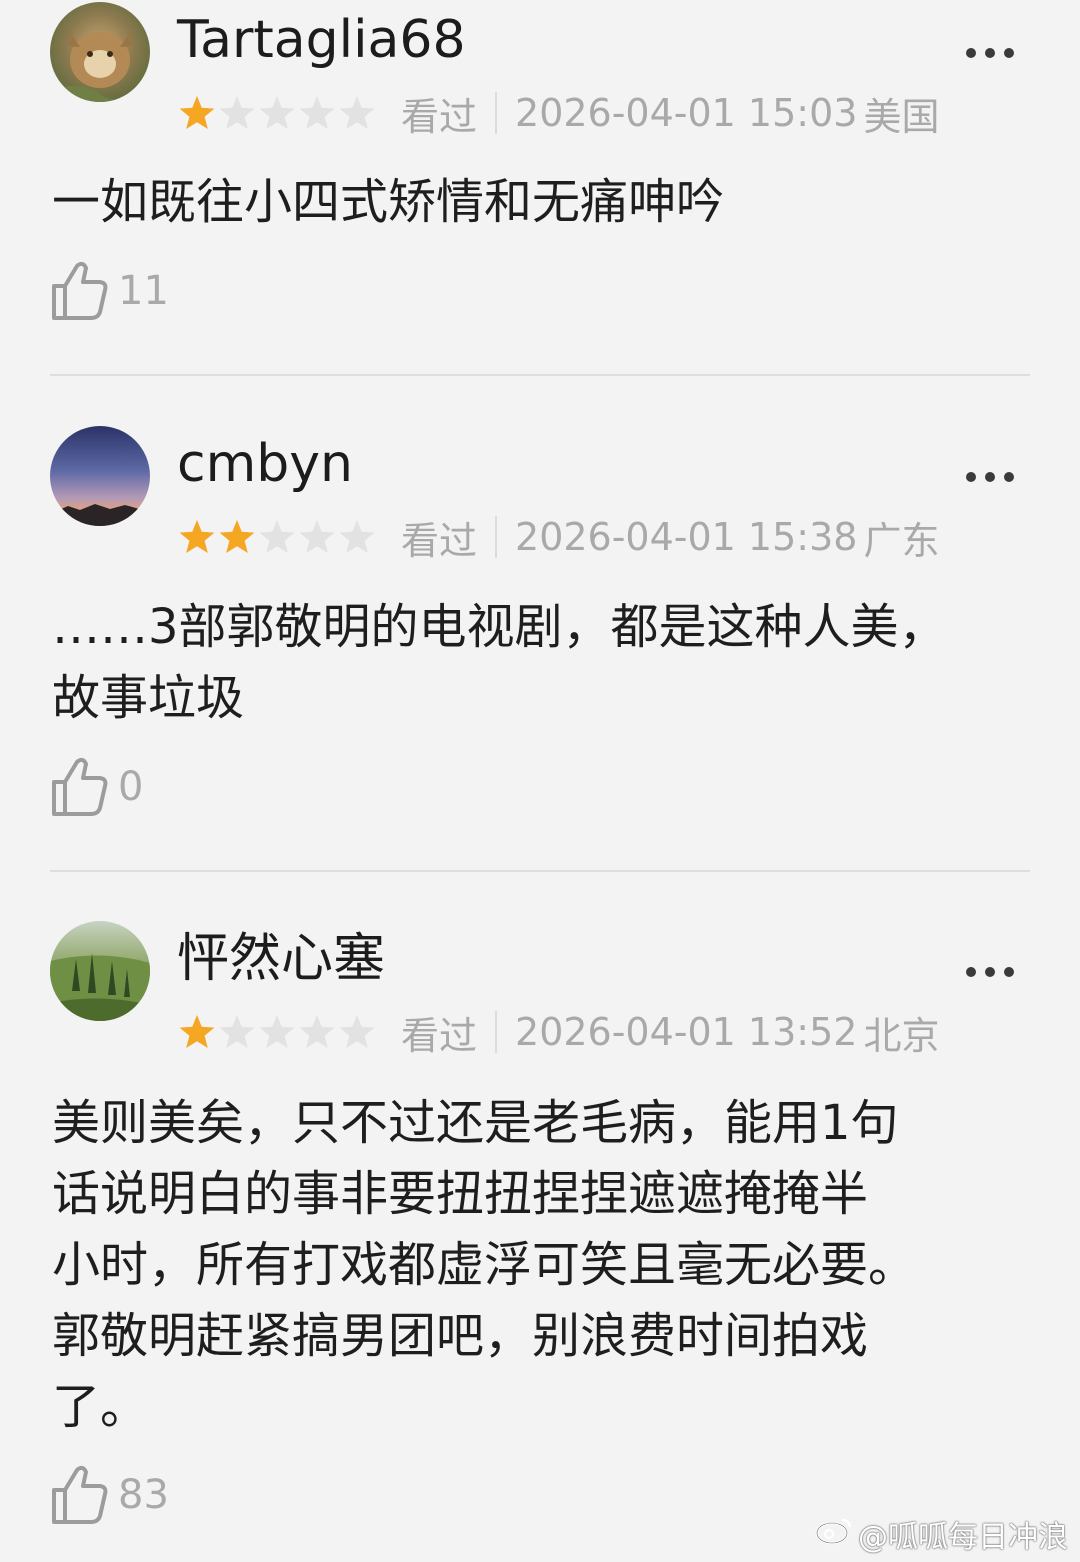 The width and height of the screenshot is (1080, 1562). I want to click on username: cmbyn, so click(265, 464).